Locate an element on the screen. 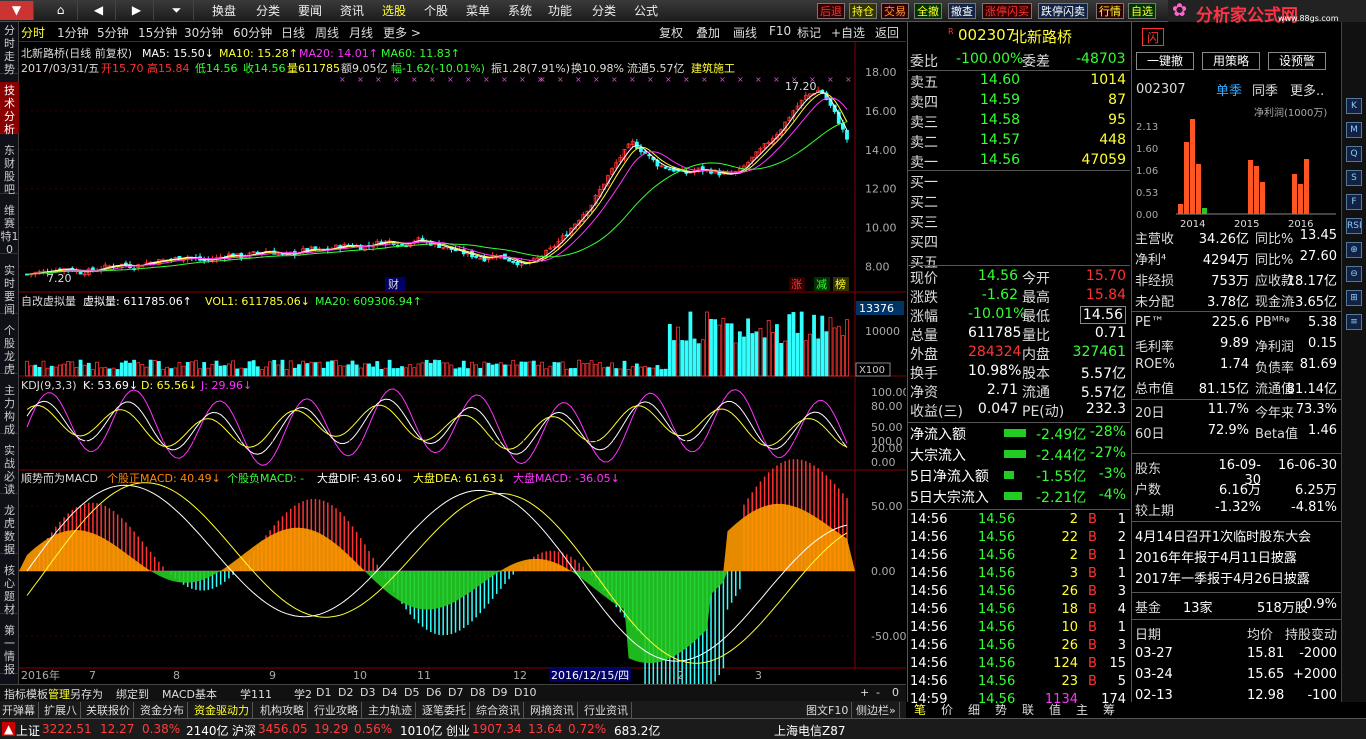 The width and height of the screenshot is (1366, 739). chart-button-4: 标记 is located at coordinates (809, 32).